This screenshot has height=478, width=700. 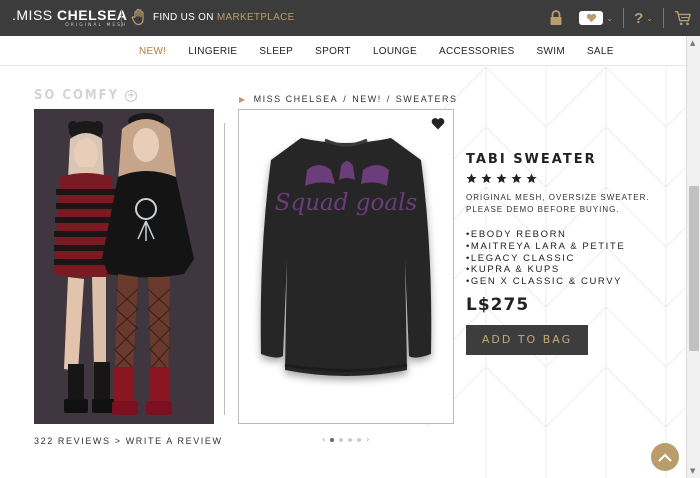 What do you see at coordinates (620, 18) in the screenshot?
I see `account-icons: ⌄ ? ⌄` at bounding box center [620, 18].